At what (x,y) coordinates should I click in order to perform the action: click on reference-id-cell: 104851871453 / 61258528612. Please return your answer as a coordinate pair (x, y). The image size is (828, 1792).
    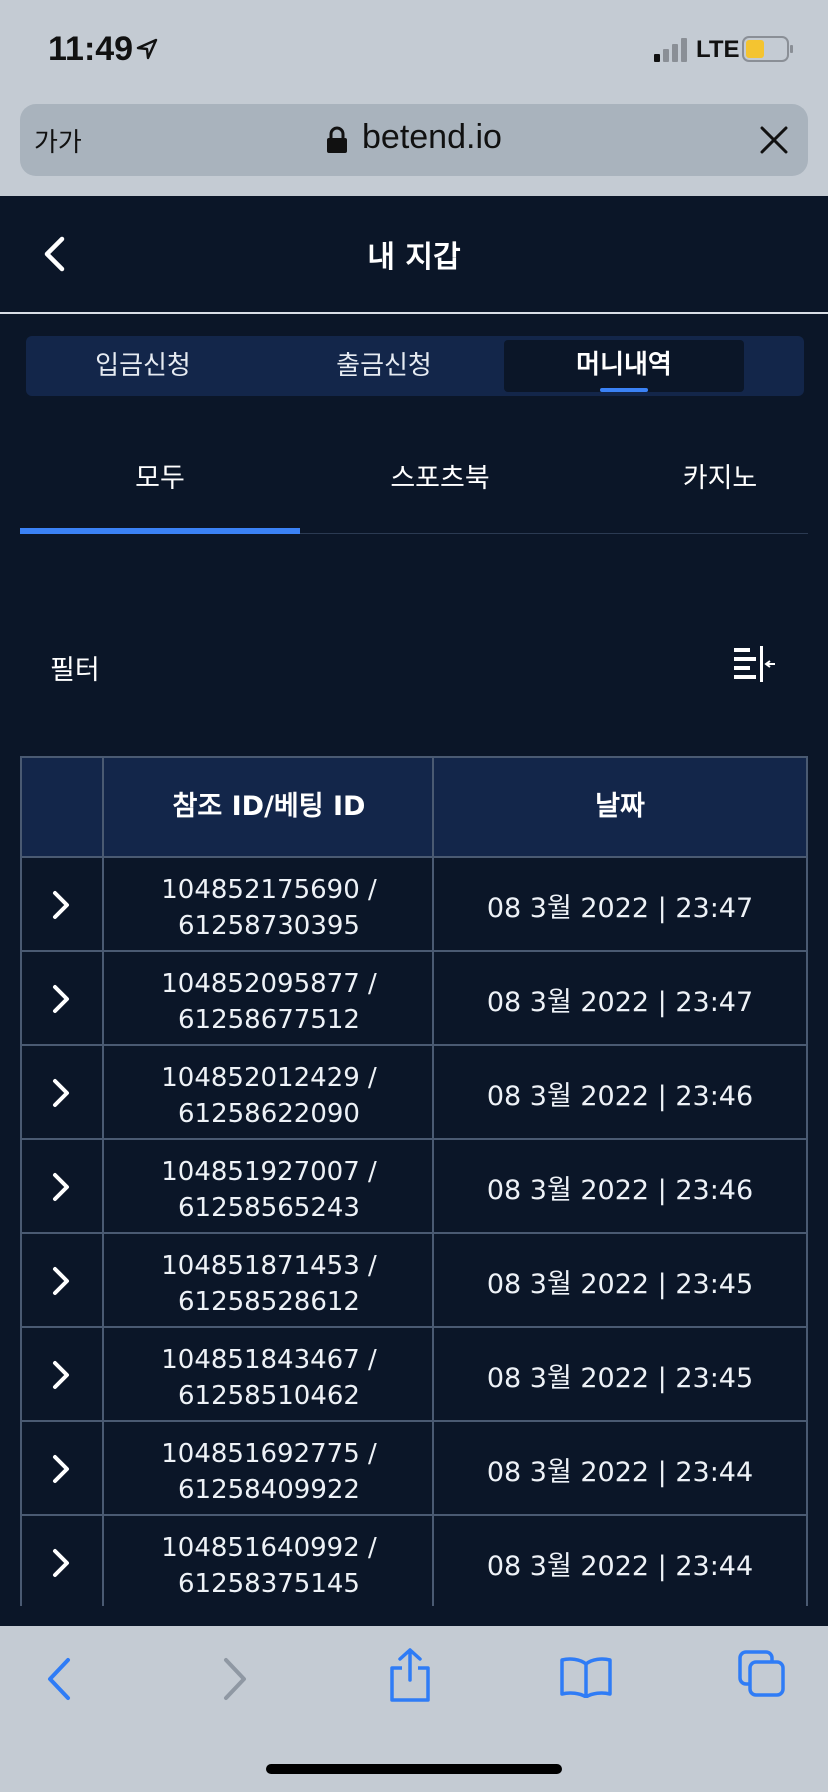
    Looking at the image, I should click on (269, 1284).